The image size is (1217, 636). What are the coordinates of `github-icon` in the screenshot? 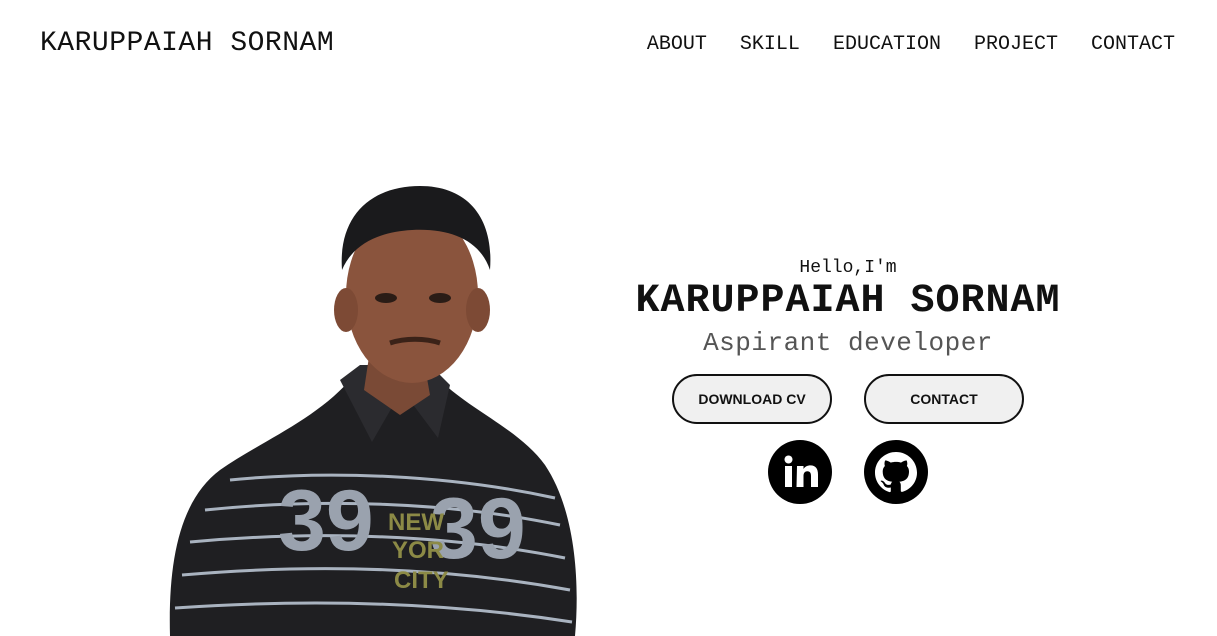 It's located at (896, 472).